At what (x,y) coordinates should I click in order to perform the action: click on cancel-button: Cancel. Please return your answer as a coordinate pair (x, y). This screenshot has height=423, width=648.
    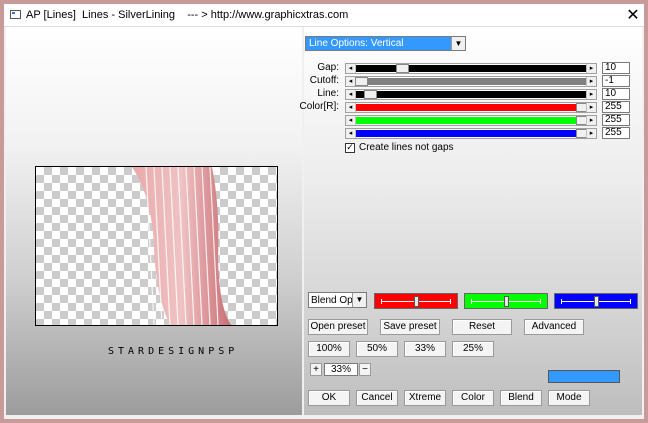
    Looking at the image, I should click on (377, 398).